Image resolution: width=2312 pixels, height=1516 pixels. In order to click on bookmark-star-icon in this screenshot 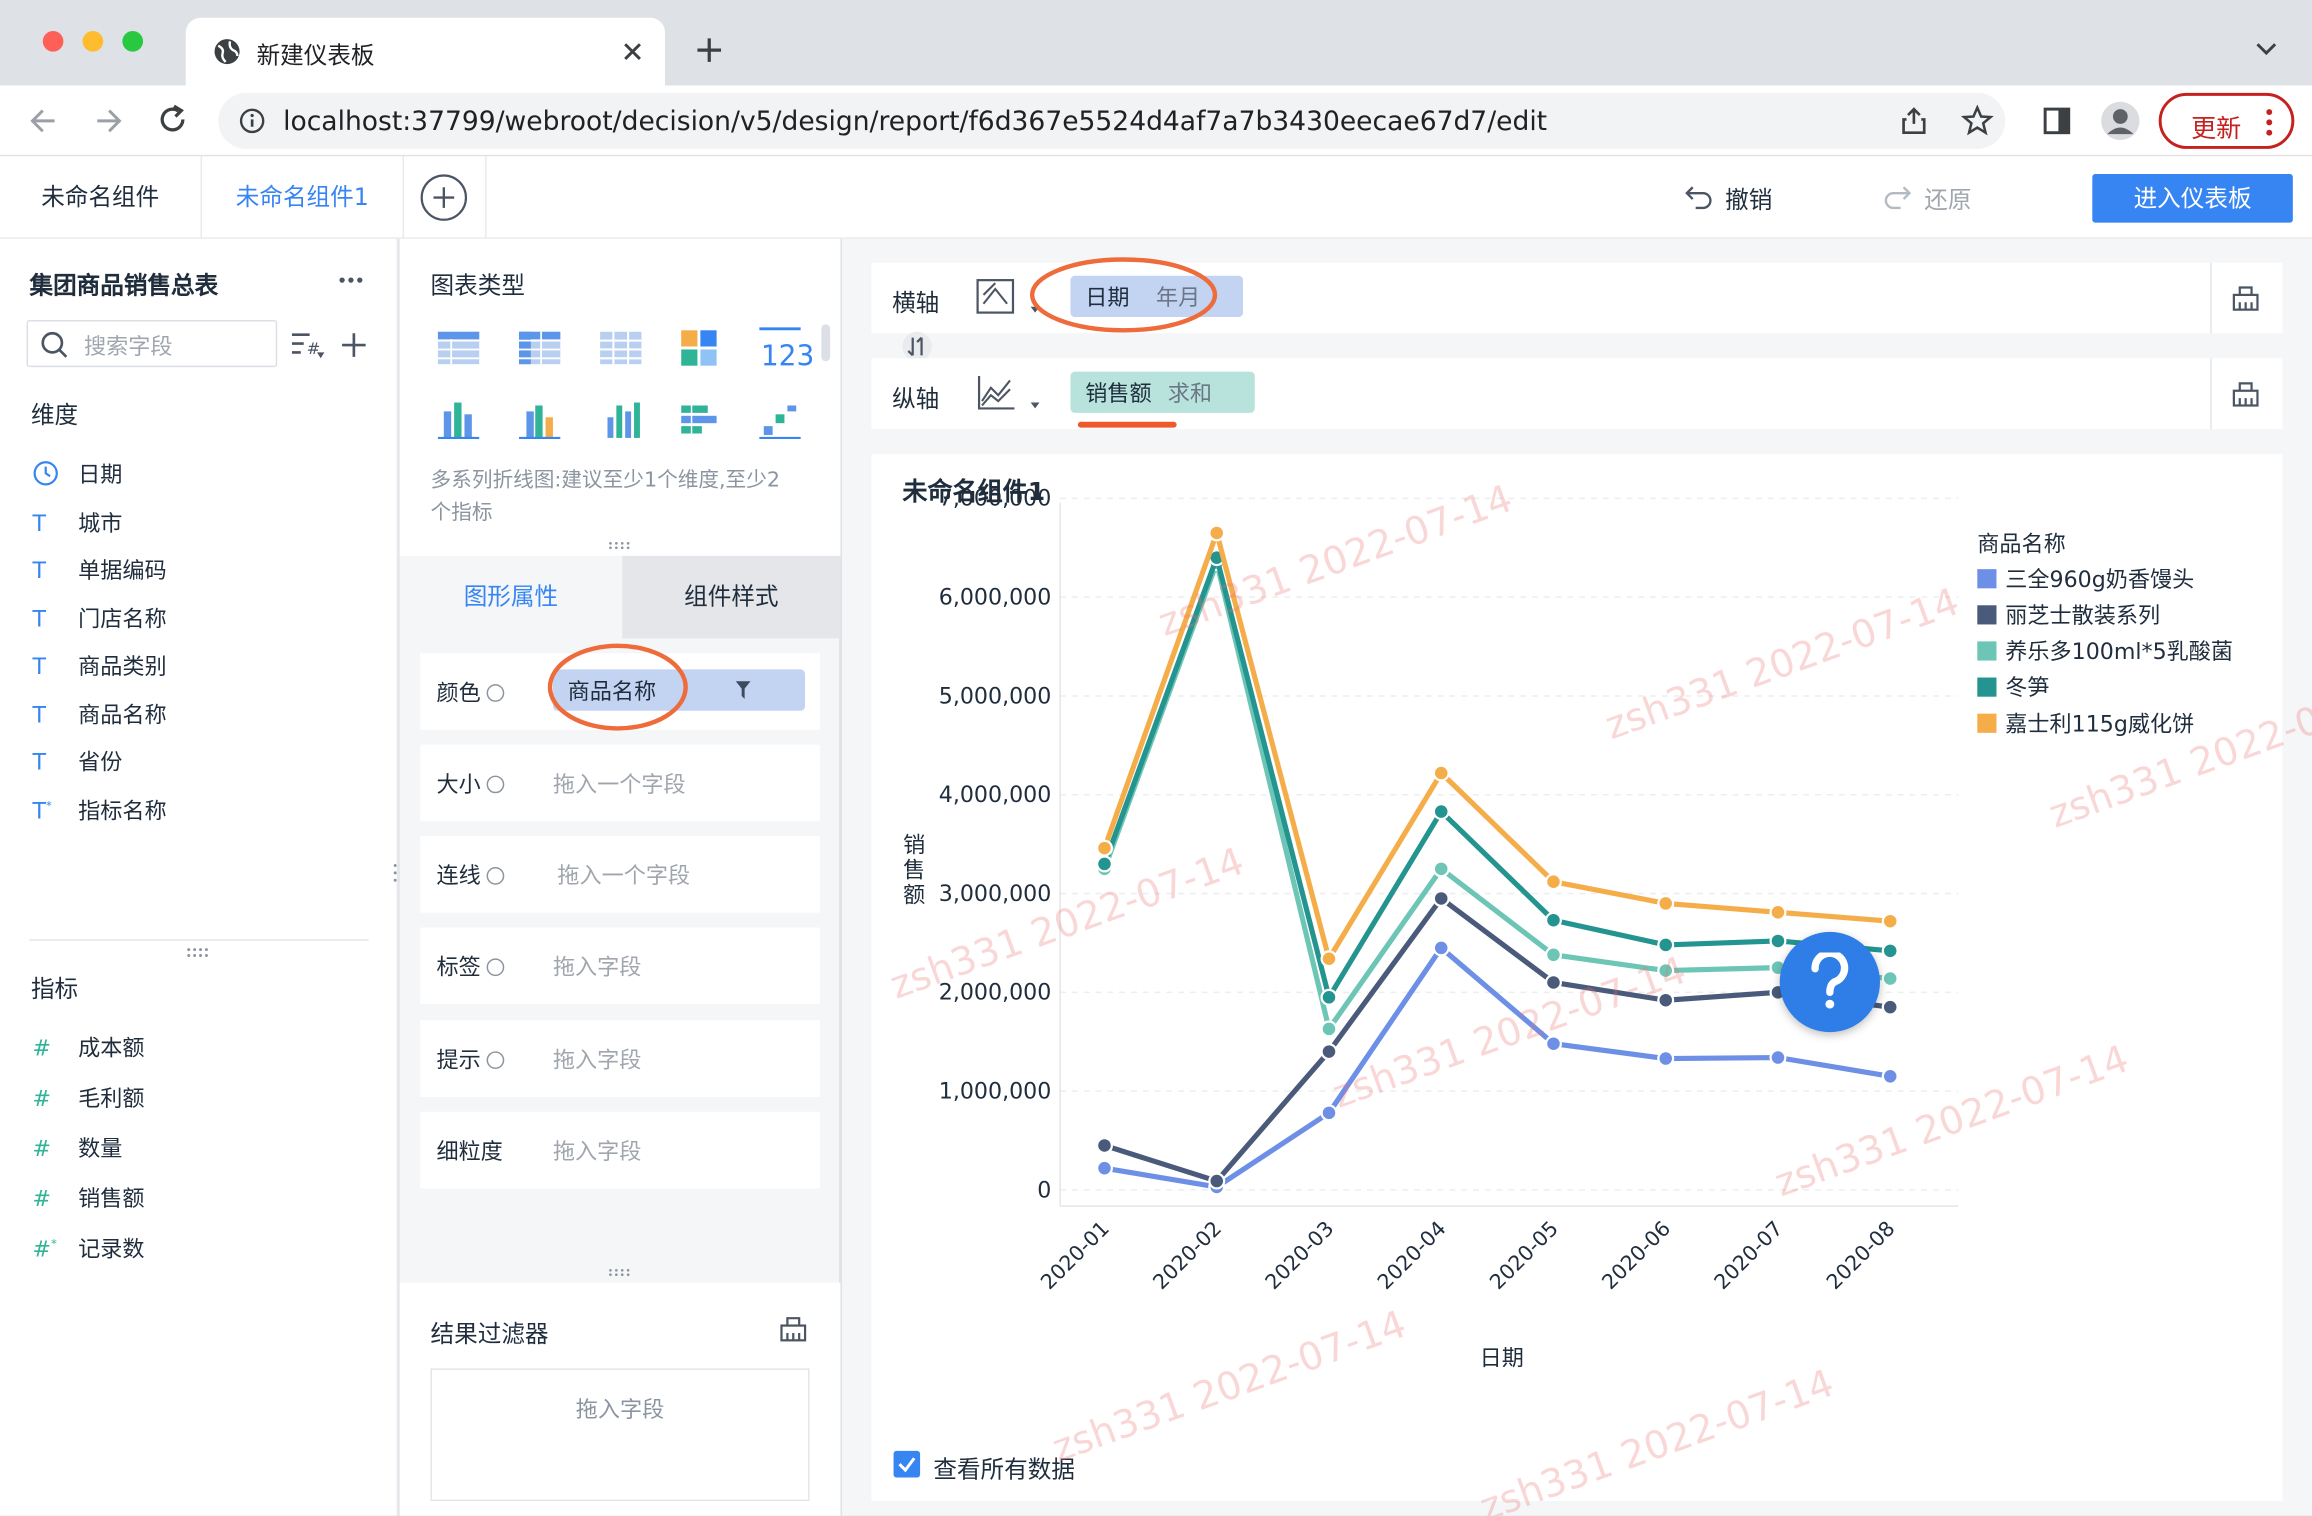, I will do `click(1977, 120)`.